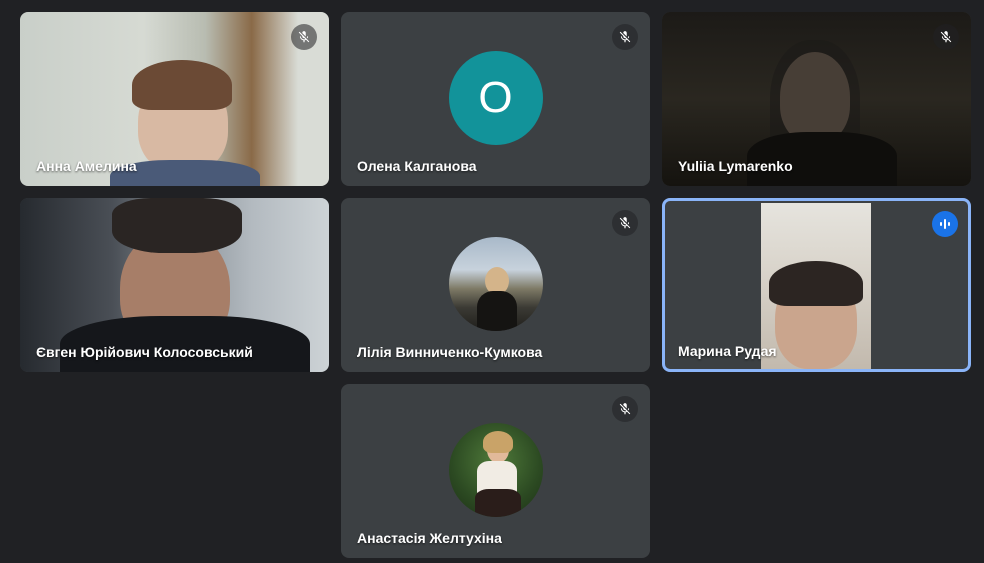 The image size is (984, 563). What do you see at coordinates (945, 224) in the screenshot?
I see `audio-level-icon` at bounding box center [945, 224].